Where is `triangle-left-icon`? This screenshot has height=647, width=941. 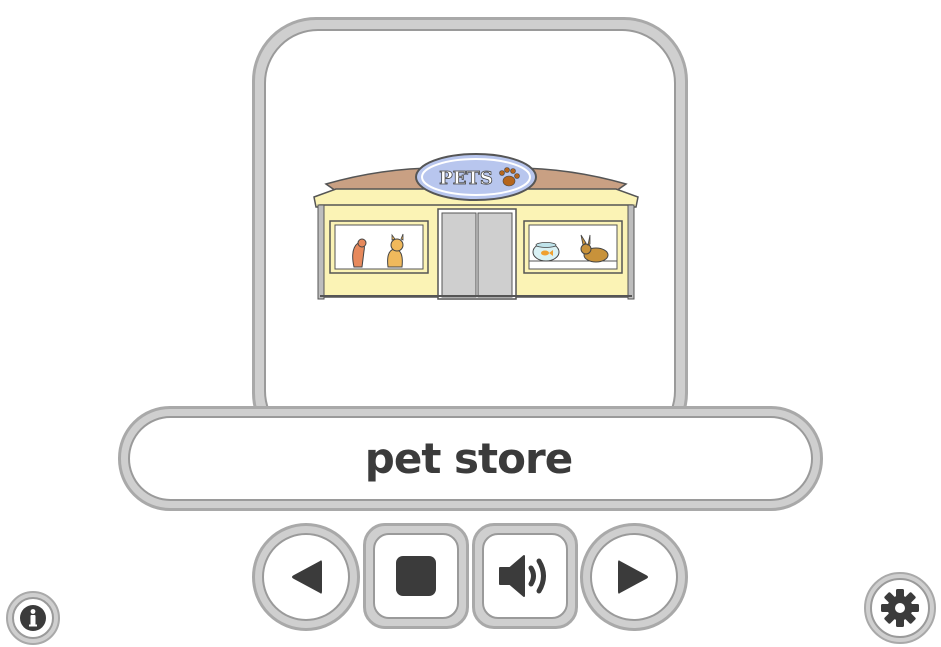
triangle-left-icon is located at coordinates (307, 577).